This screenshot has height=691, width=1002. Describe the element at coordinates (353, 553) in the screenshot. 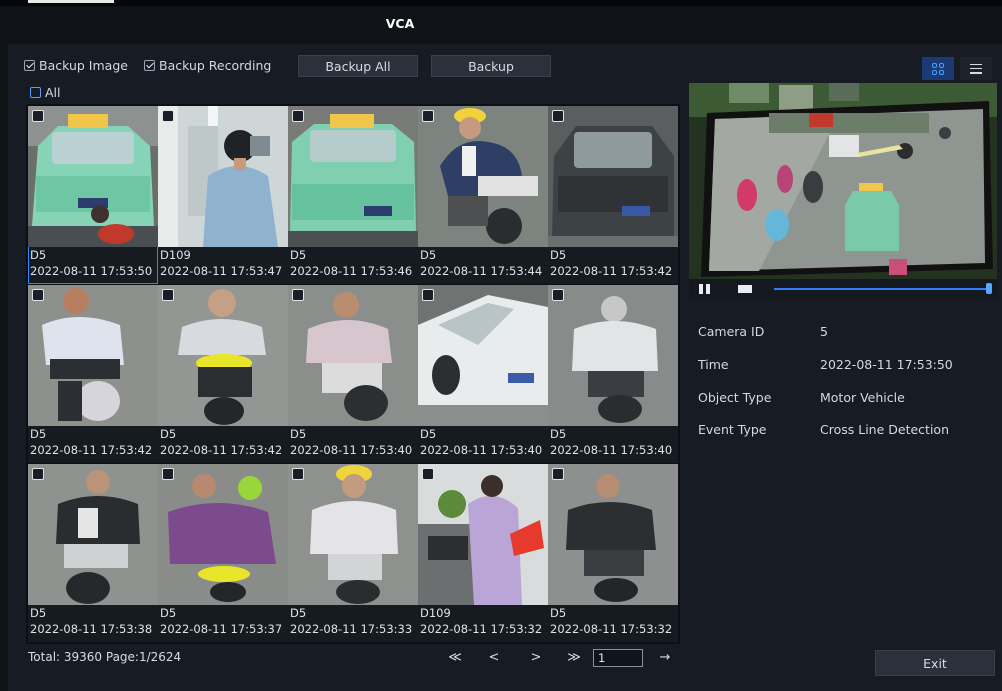

I see `result-thumbnail: D5 2022-08-11 17:53:33` at that location.